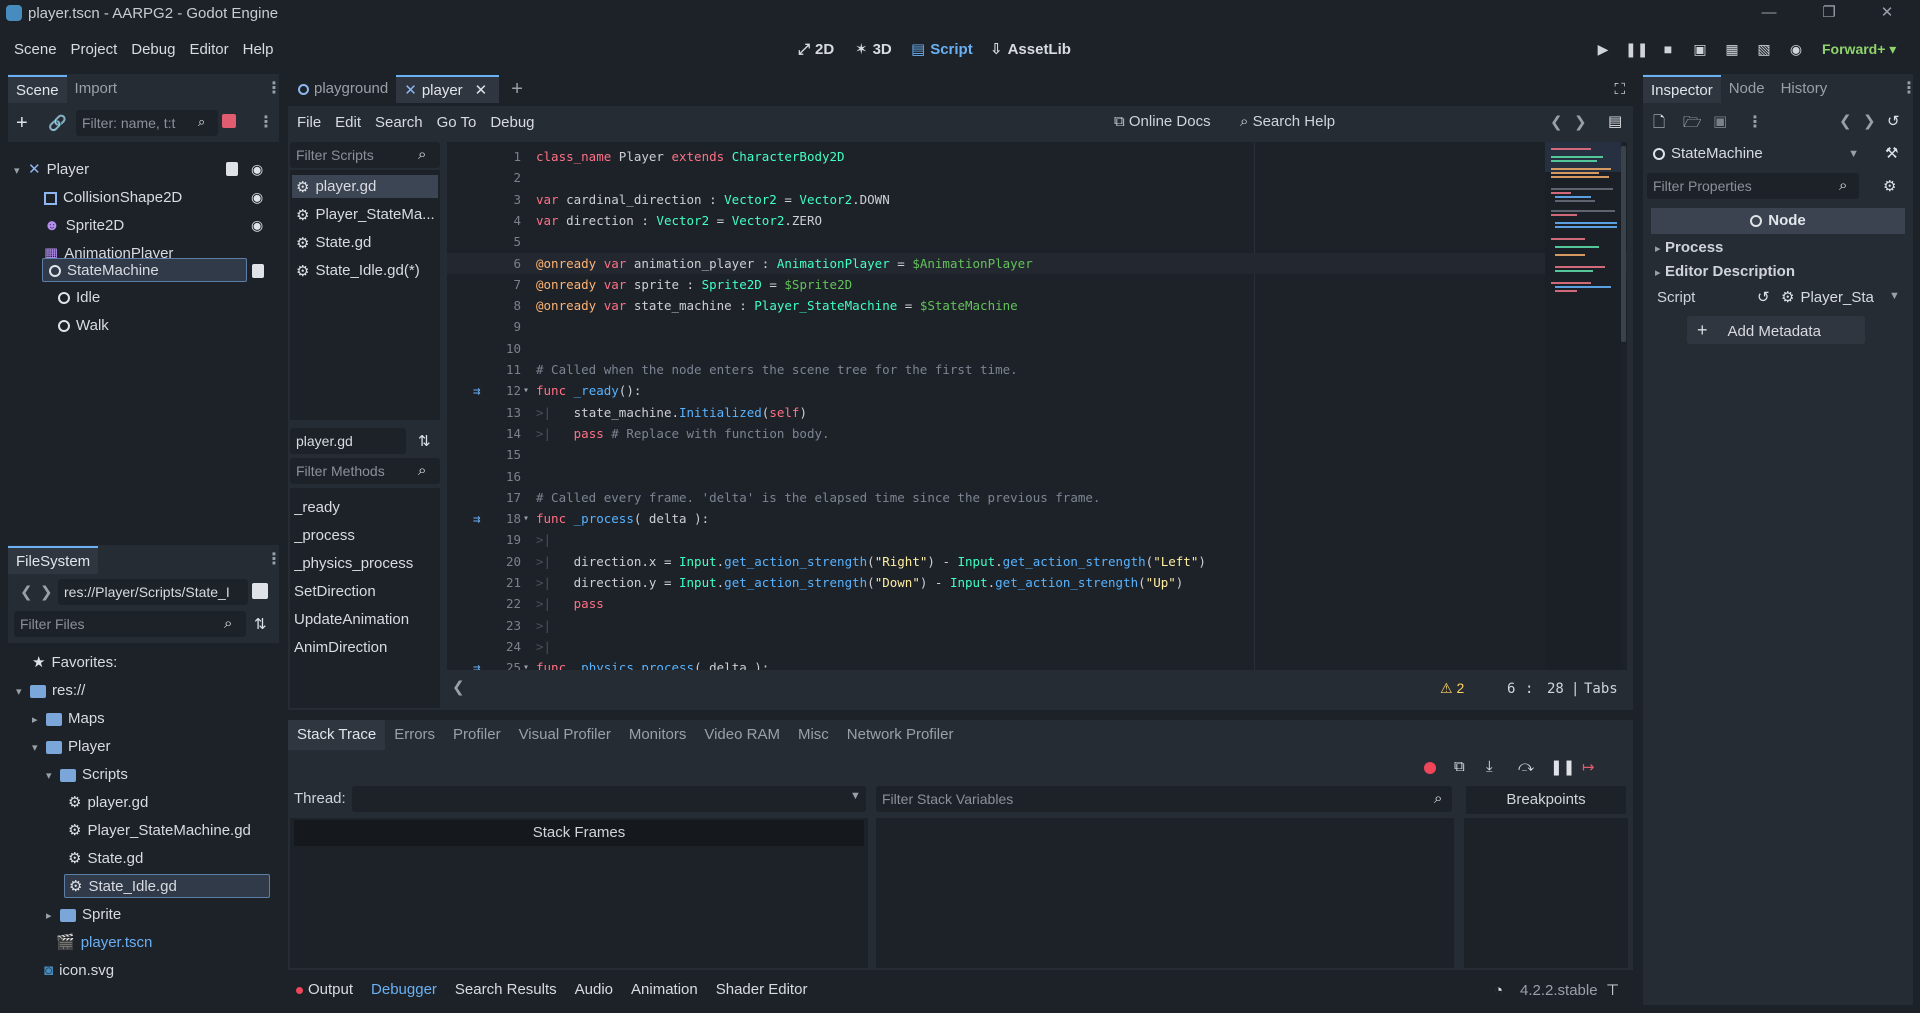  I want to click on tab-scene: Scene, so click(37, 89).